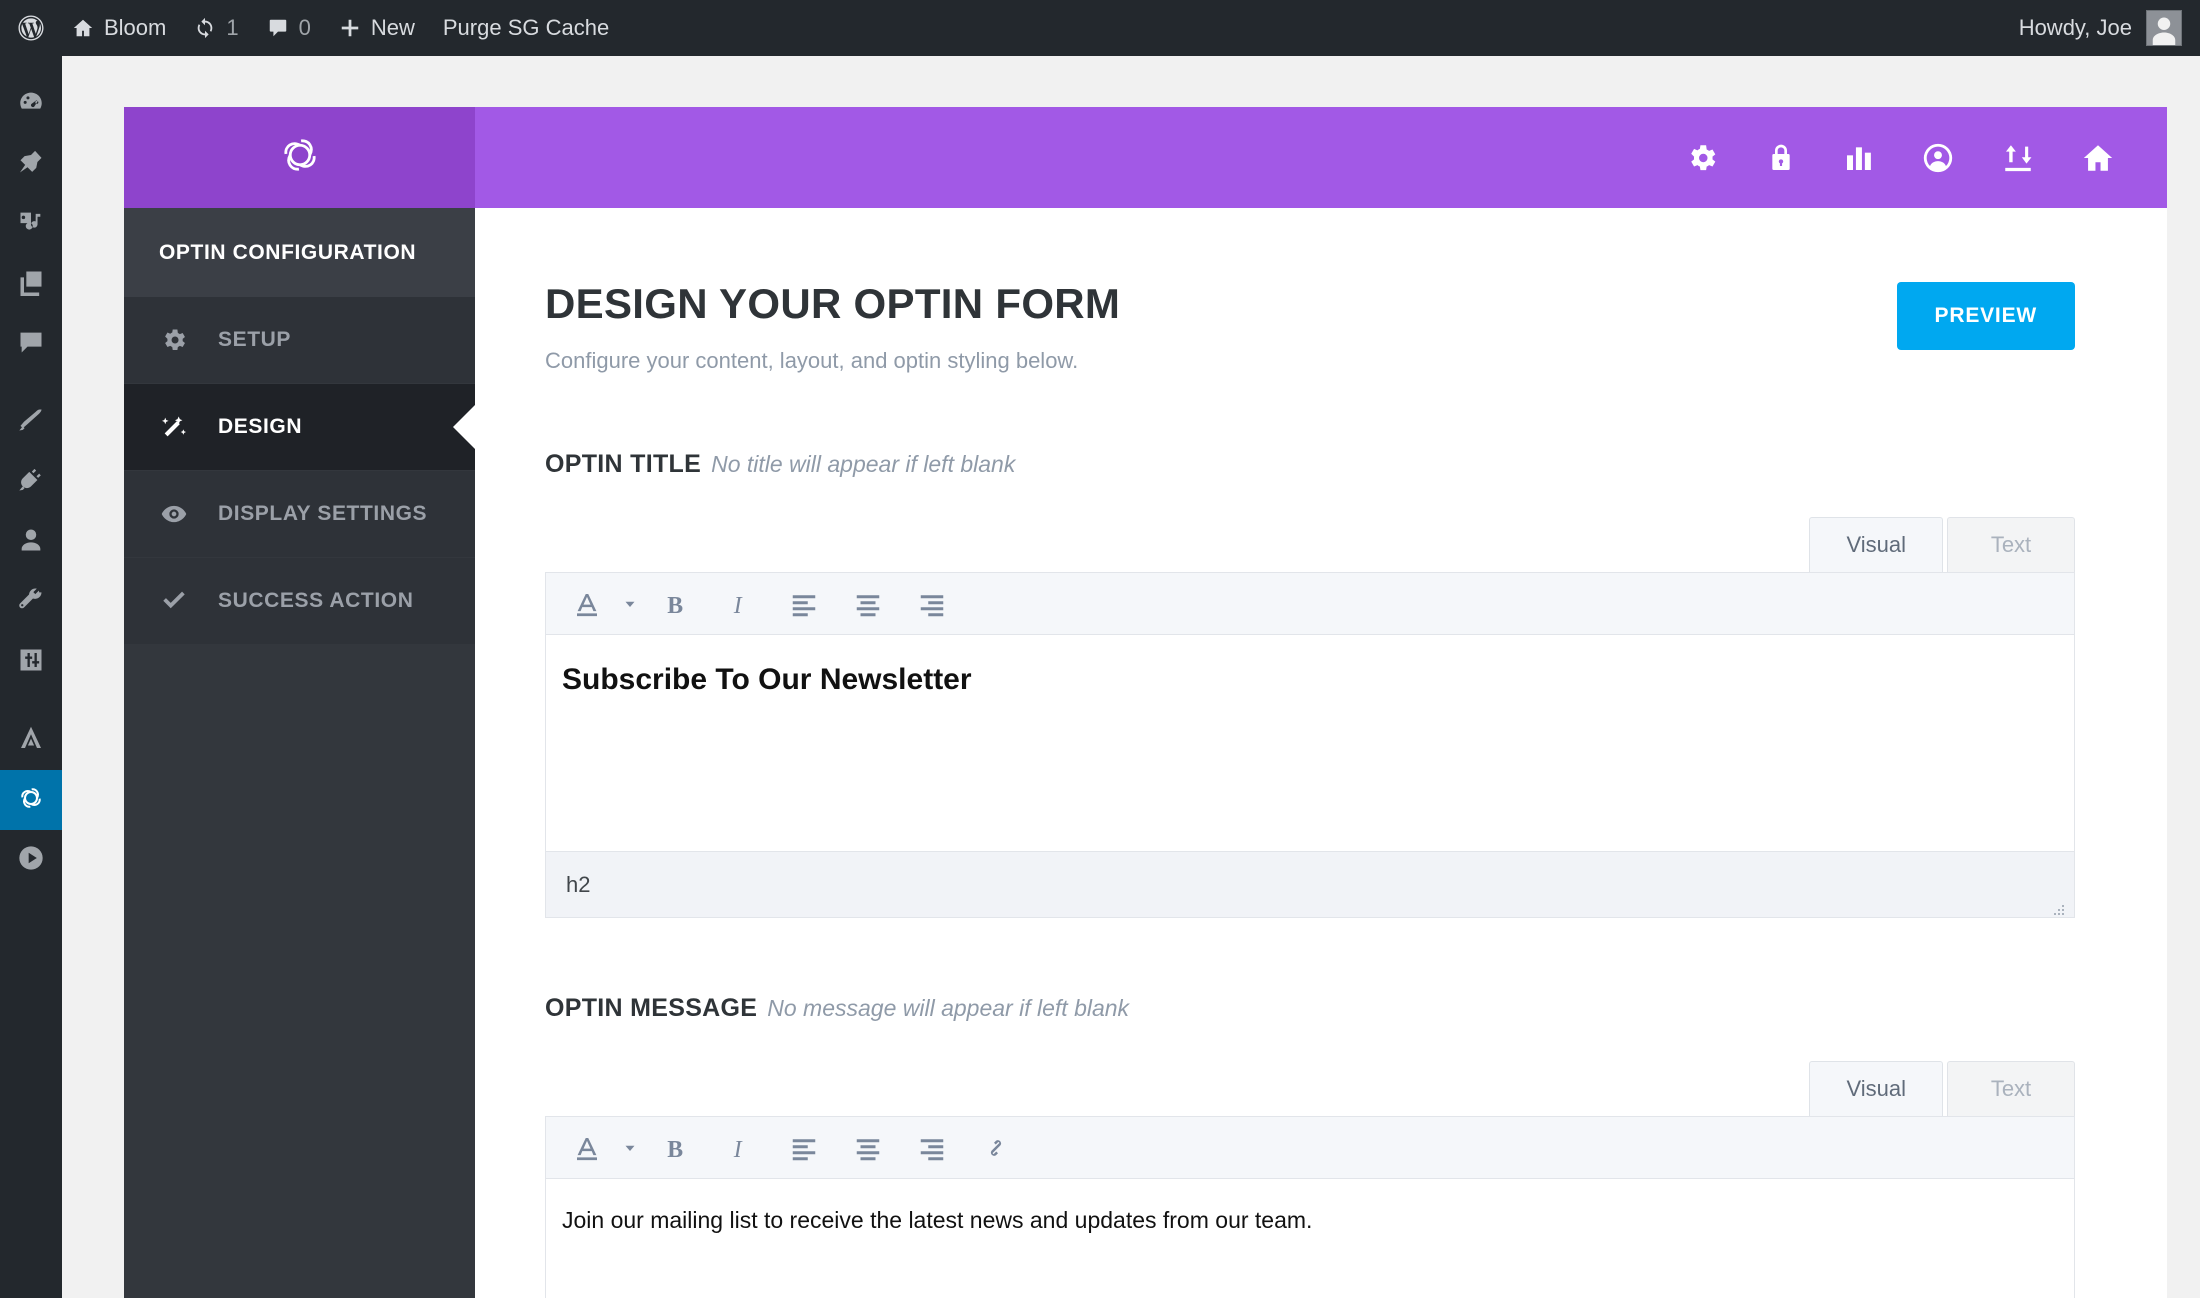  What do you see at coordinates (1938, 158) in the screenshot?
I see `account-circle-icon` at bounding box center [1938, 158].